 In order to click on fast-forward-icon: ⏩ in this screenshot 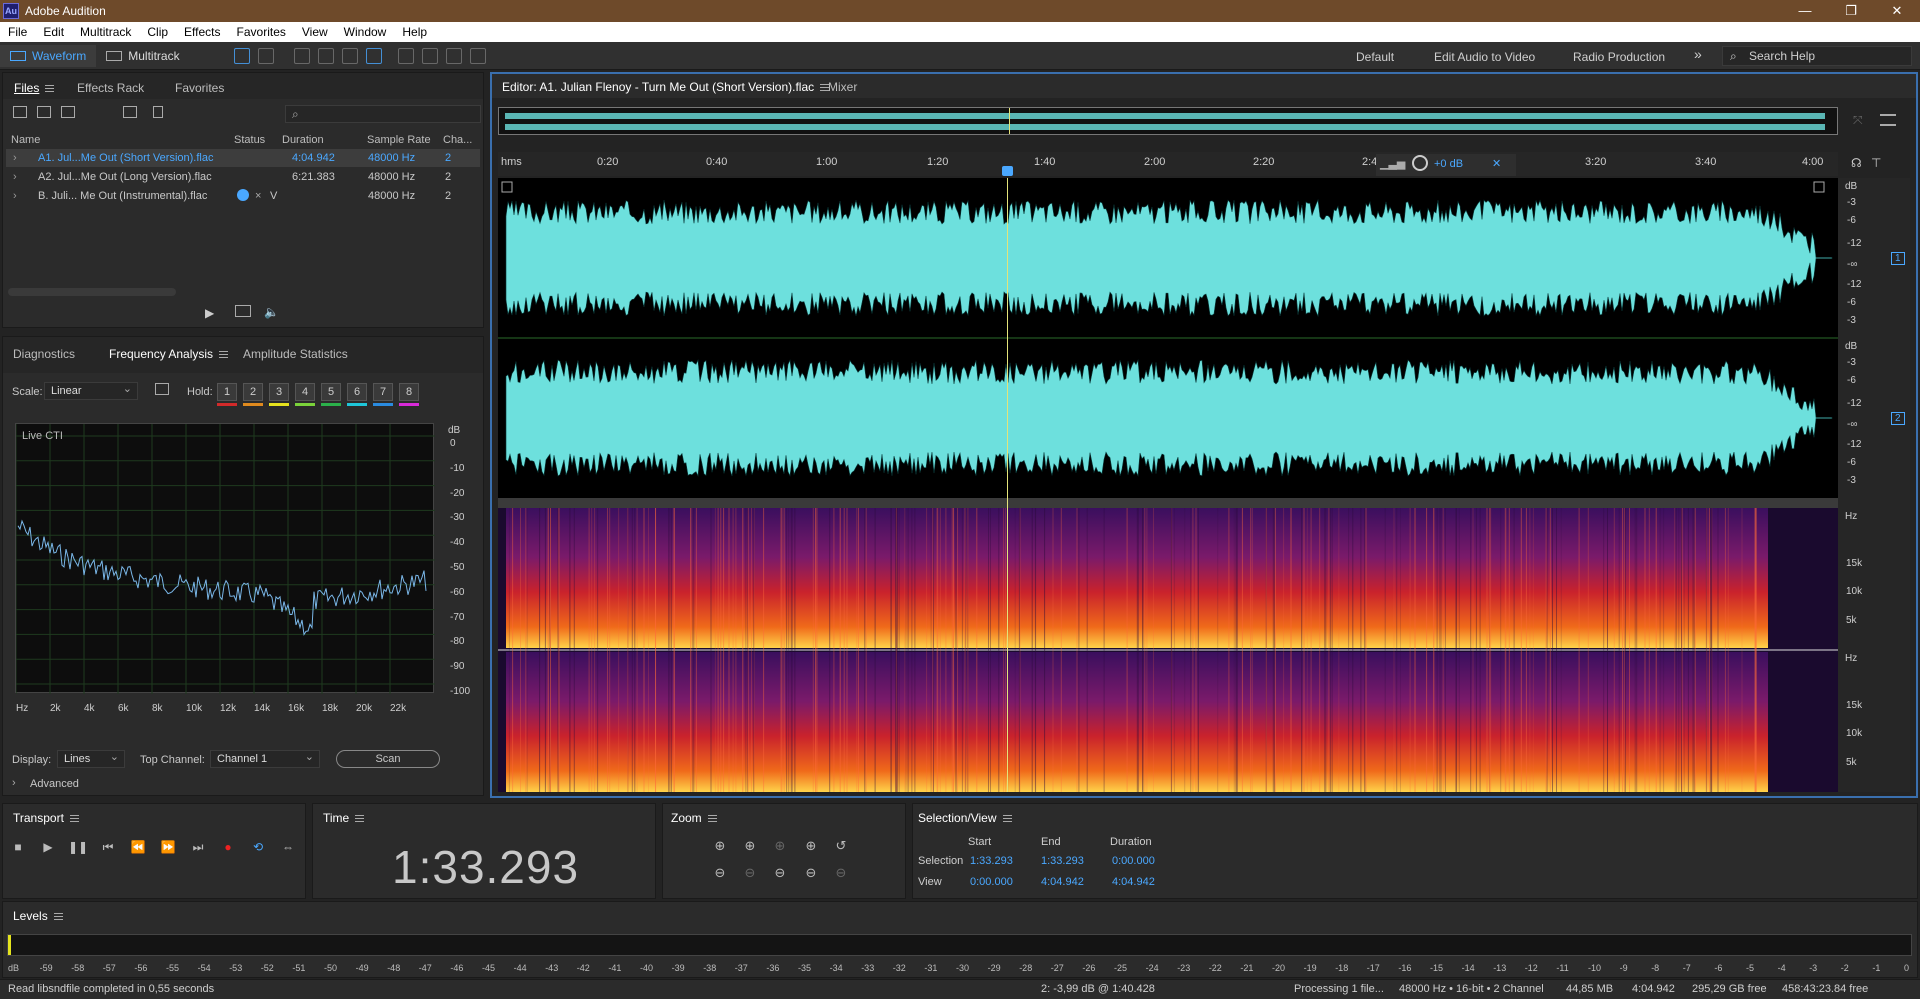, I will do `click(168, 847)`.